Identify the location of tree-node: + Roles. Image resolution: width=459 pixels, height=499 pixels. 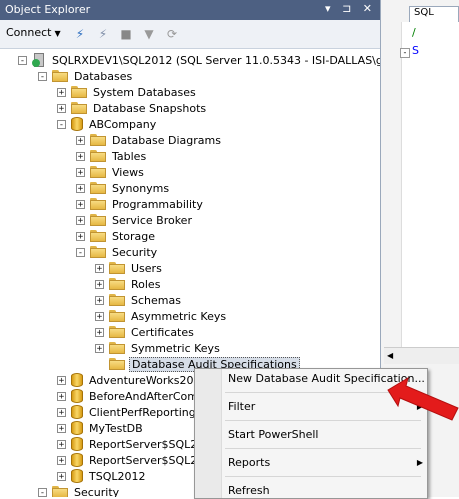
(128, 284).